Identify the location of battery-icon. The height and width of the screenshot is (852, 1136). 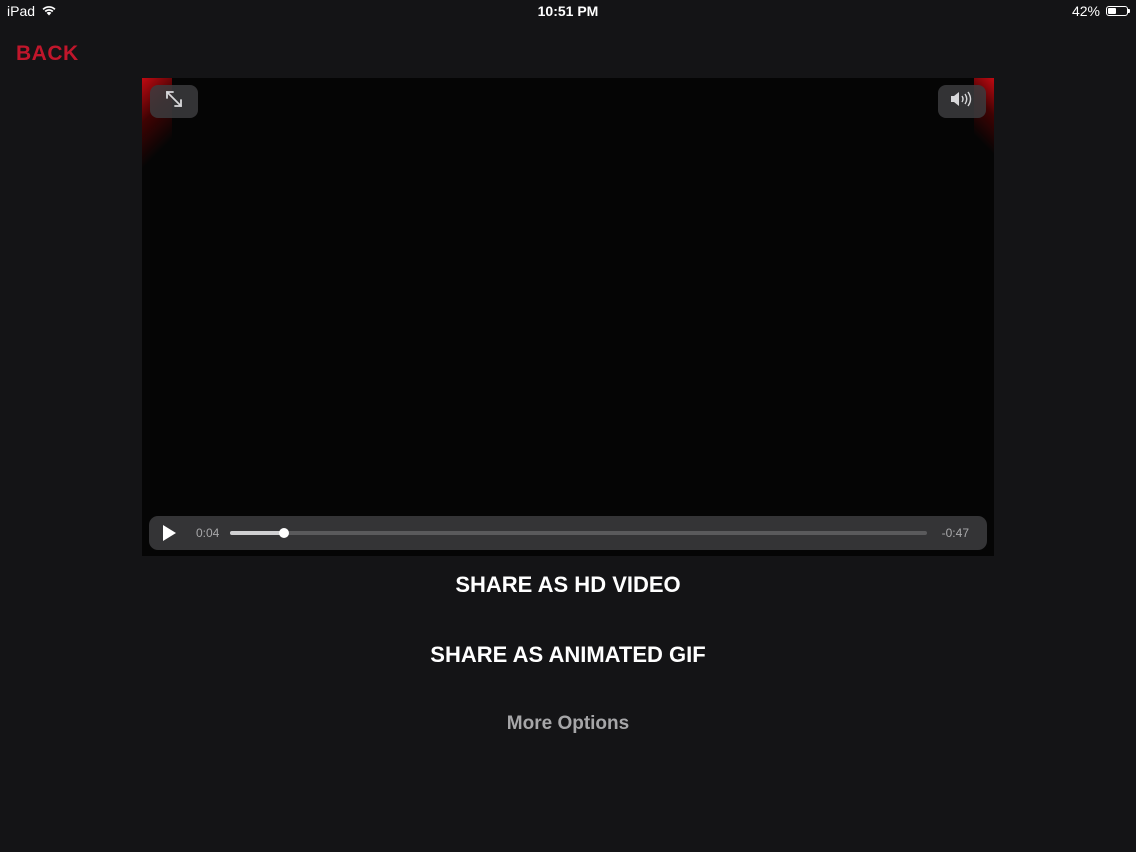
(1118, 11).